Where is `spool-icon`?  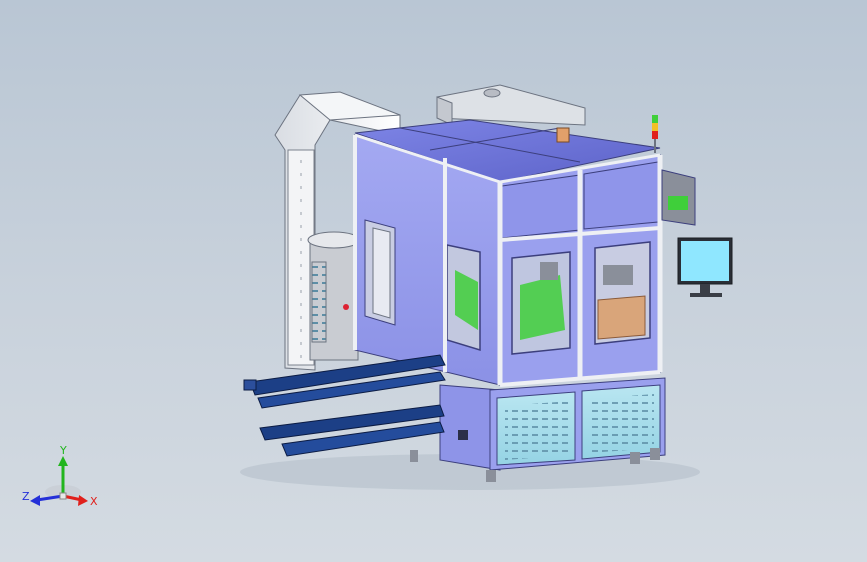 spool-icon is located at coordinates (563, 135).